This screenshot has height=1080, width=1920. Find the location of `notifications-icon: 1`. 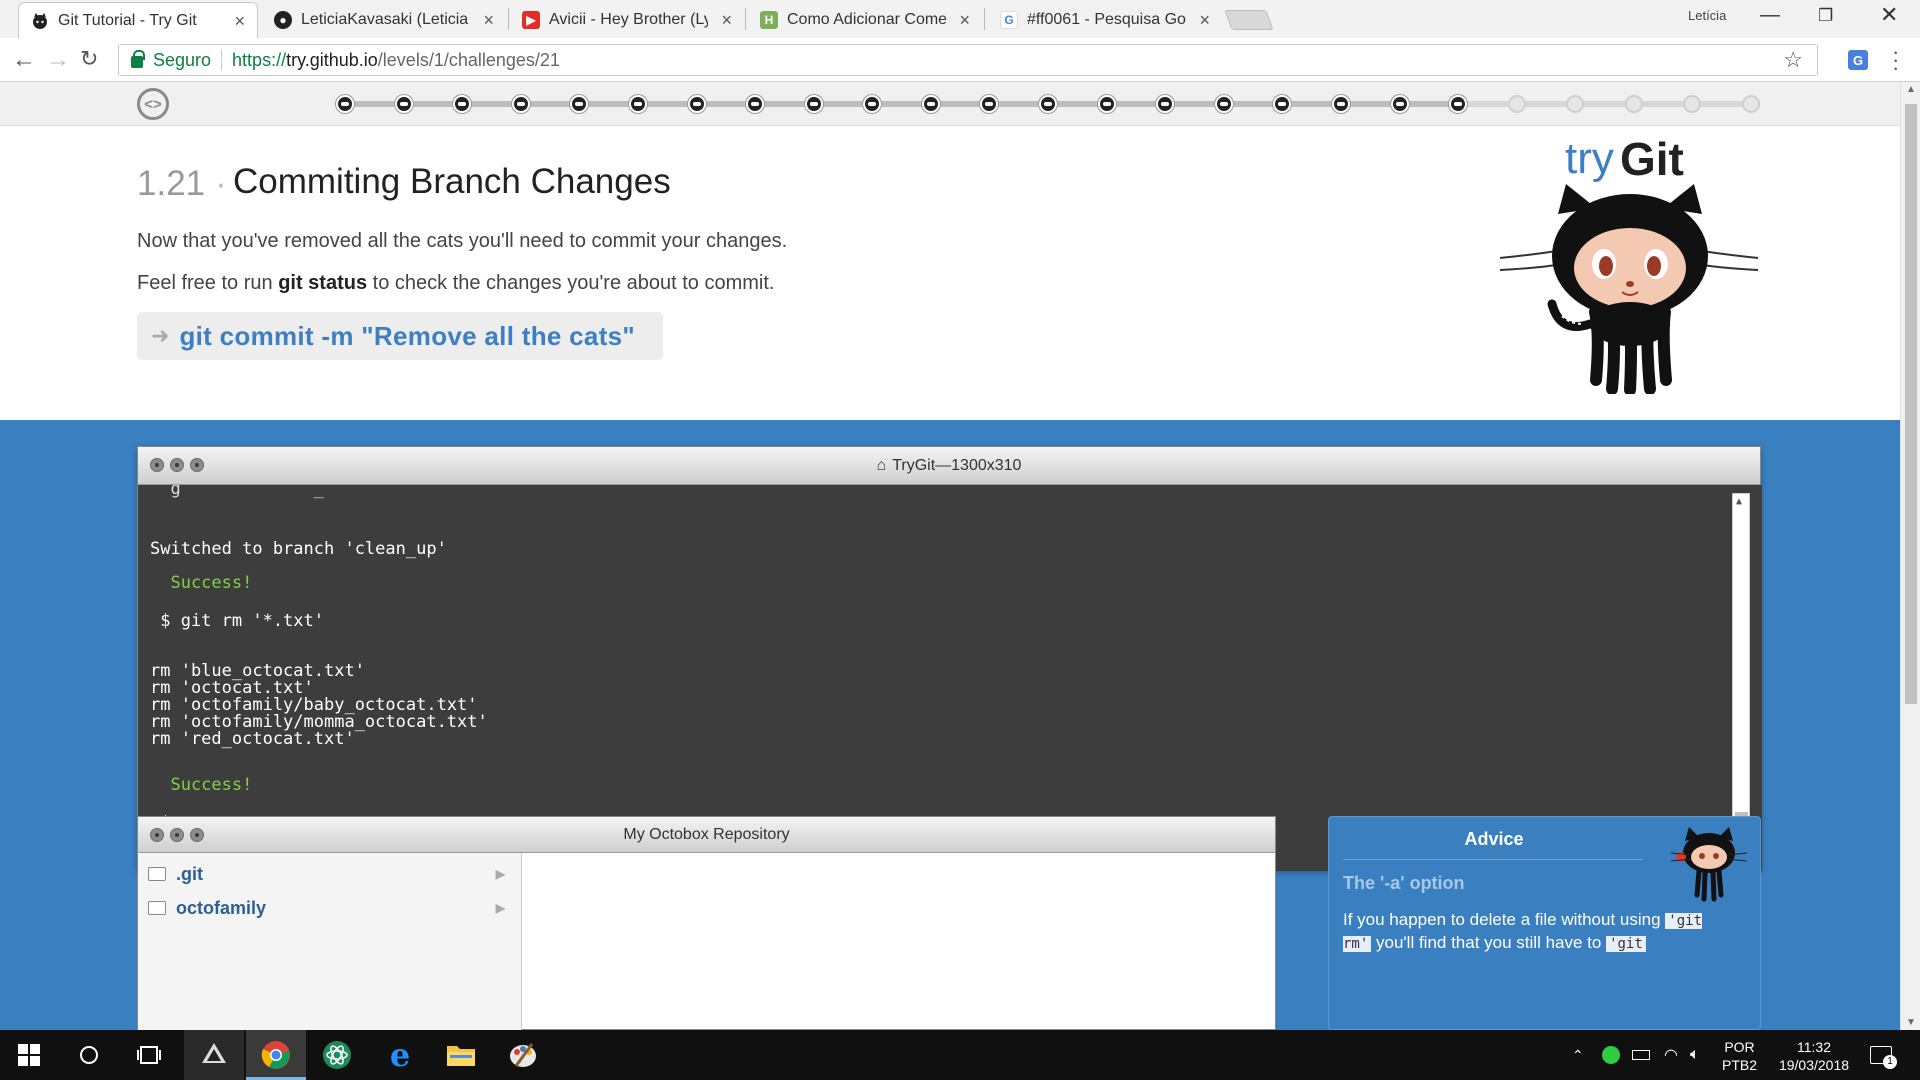

notifications-icon: 1 is located at coordinates (1883, 1055).